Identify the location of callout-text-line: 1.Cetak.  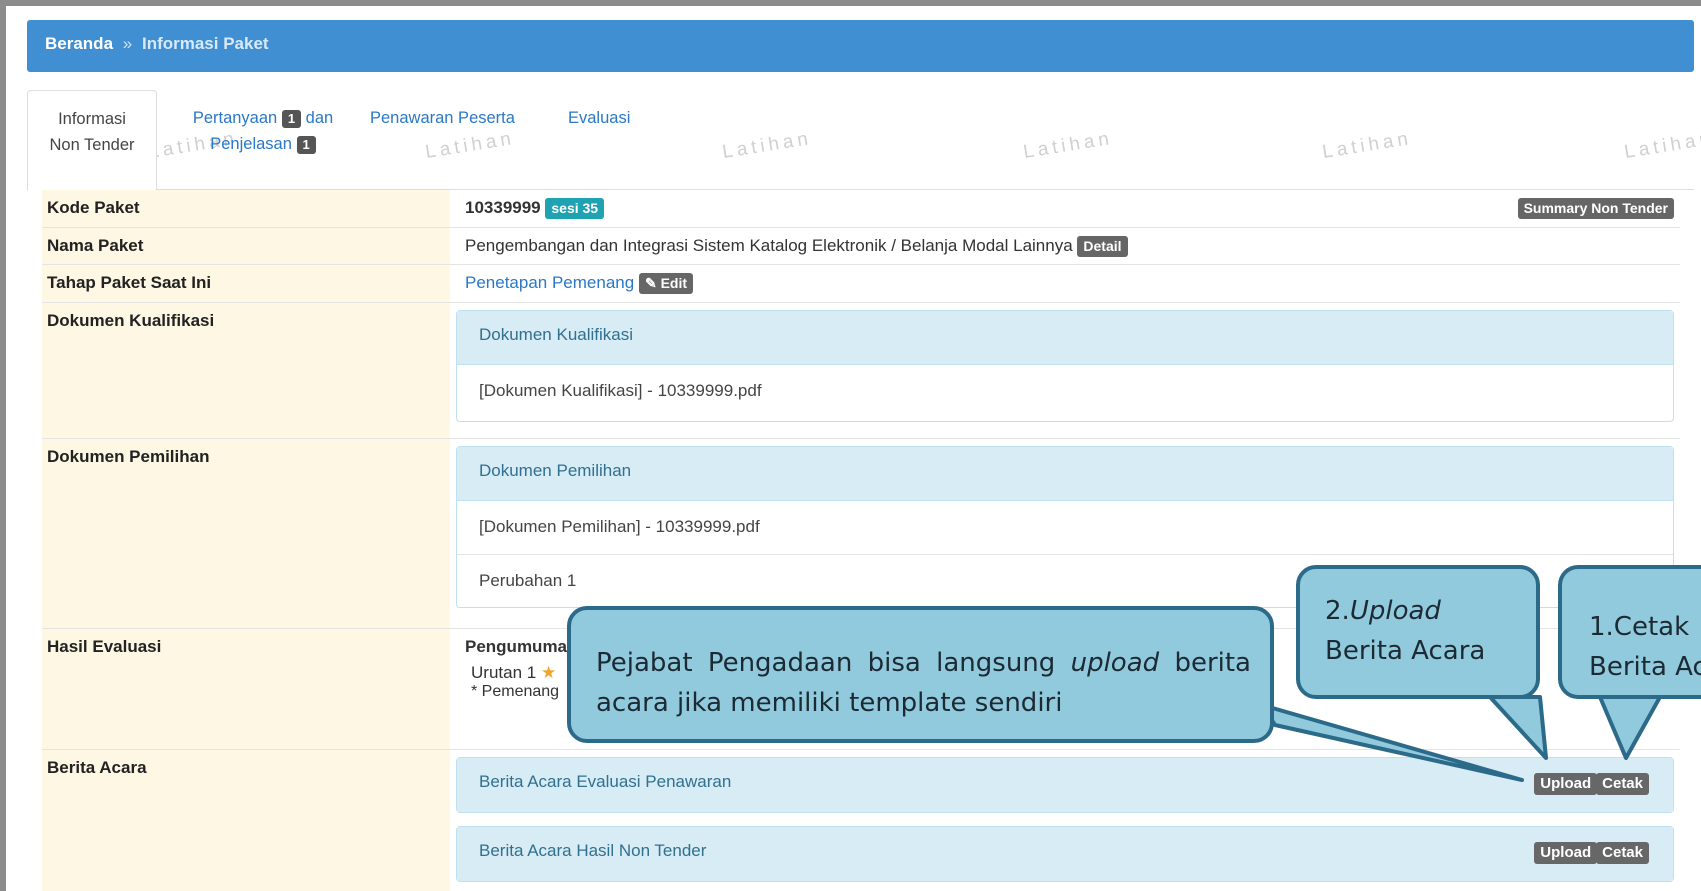
(1639, 627).